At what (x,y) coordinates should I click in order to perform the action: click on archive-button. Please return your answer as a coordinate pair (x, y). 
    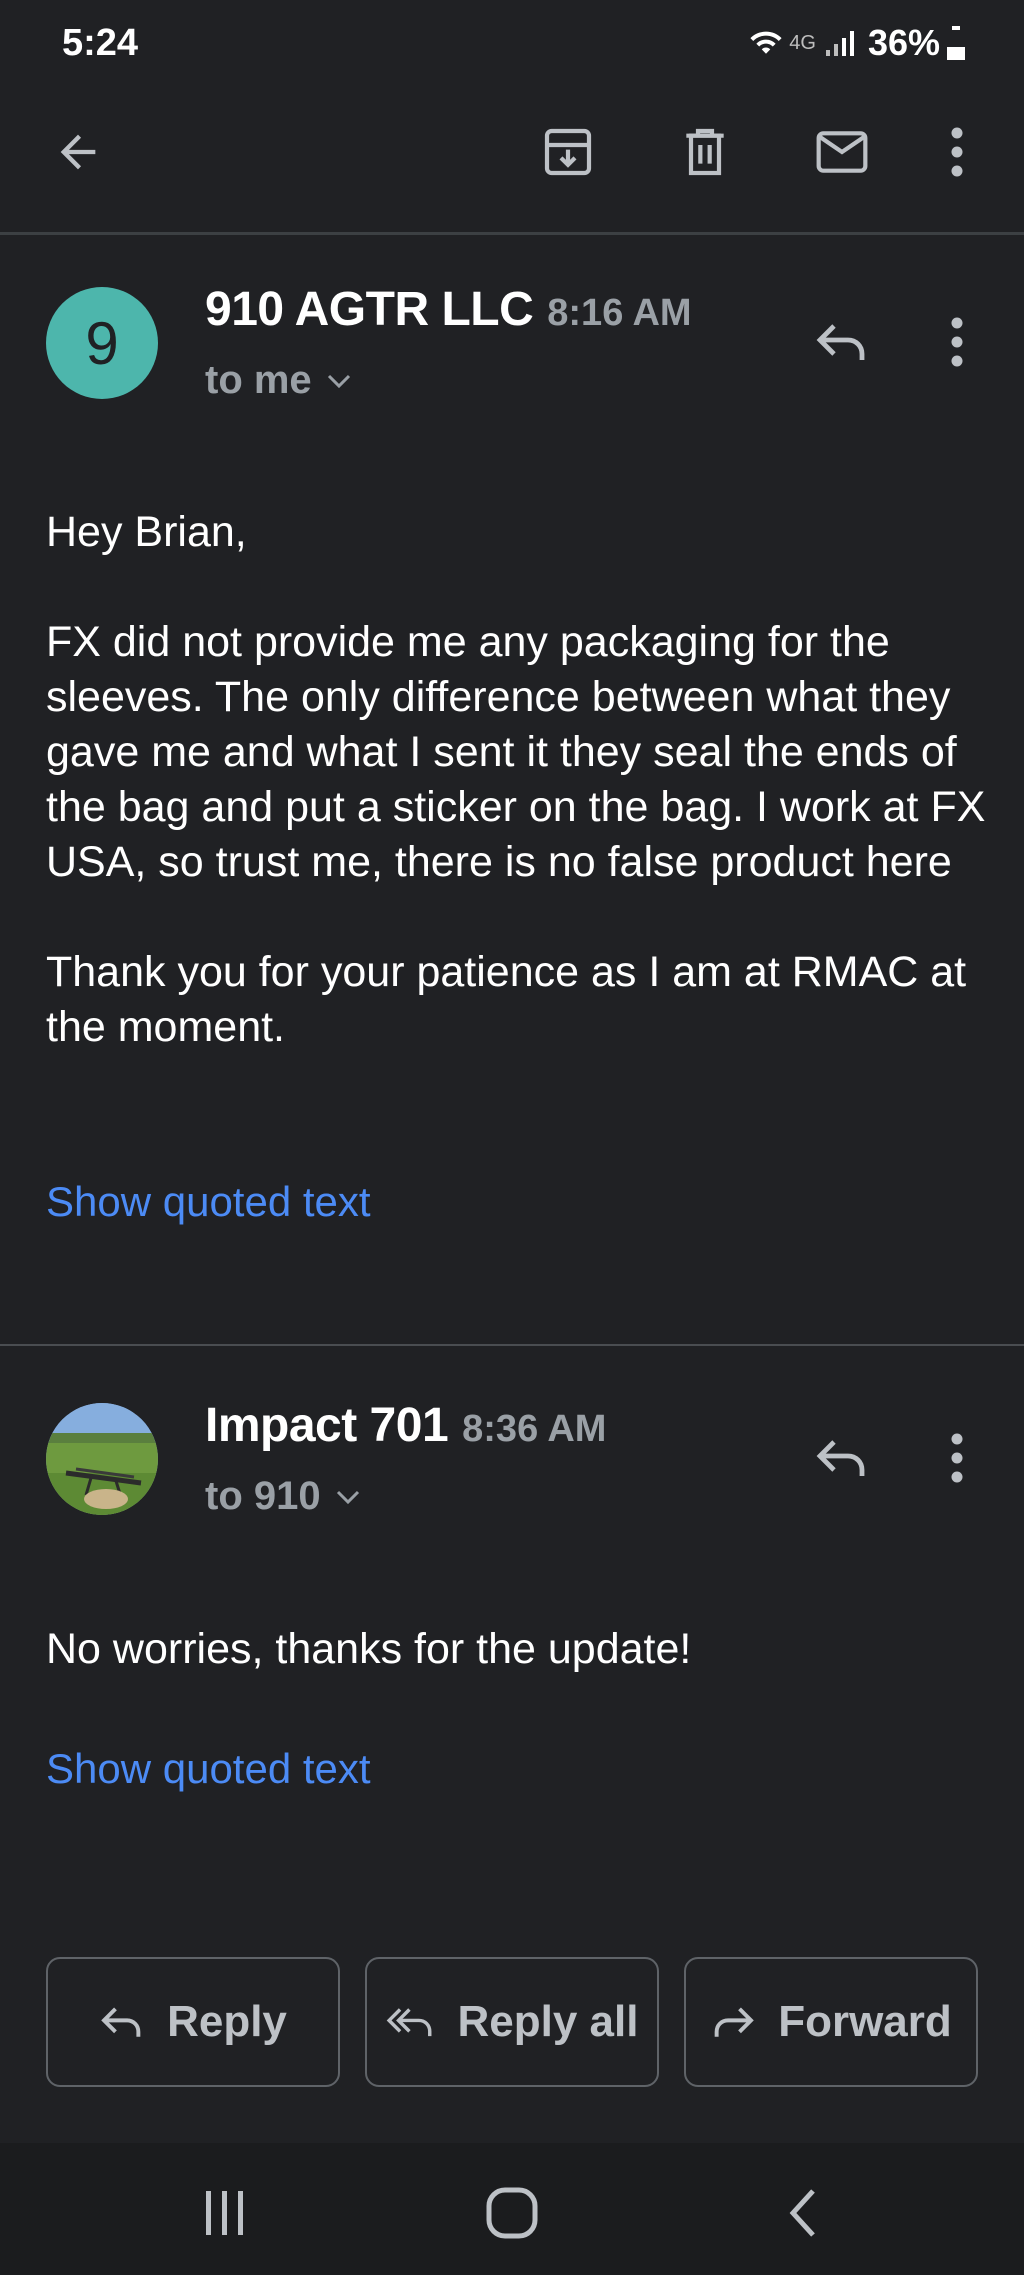
    Looking at the image, I should click on (568, 152).